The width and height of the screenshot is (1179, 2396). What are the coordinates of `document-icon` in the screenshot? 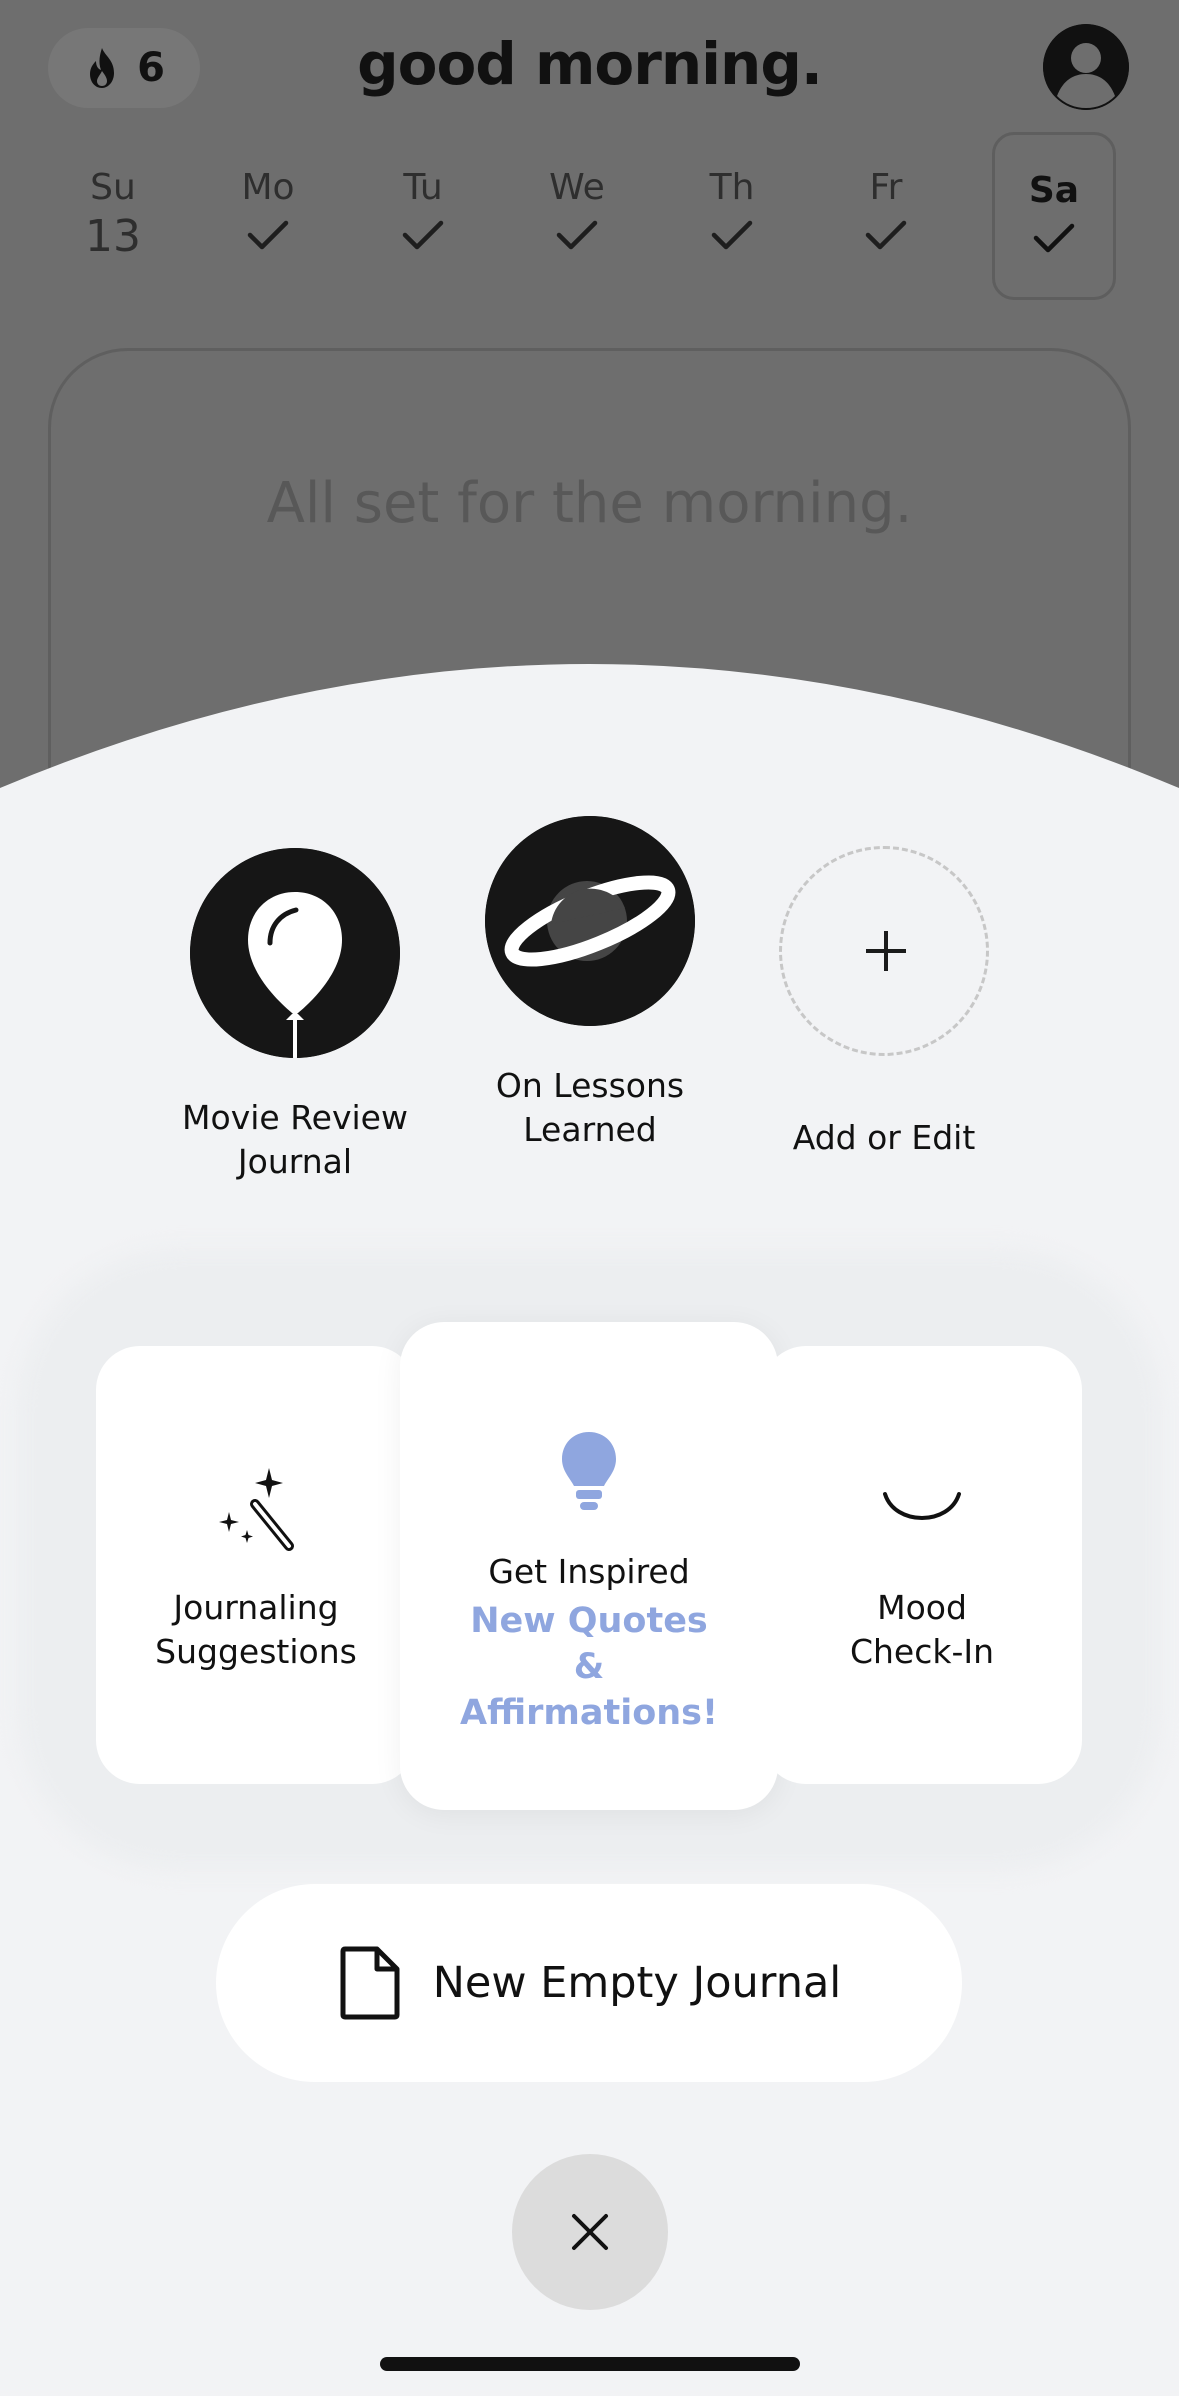 It's located at (370, 1983).